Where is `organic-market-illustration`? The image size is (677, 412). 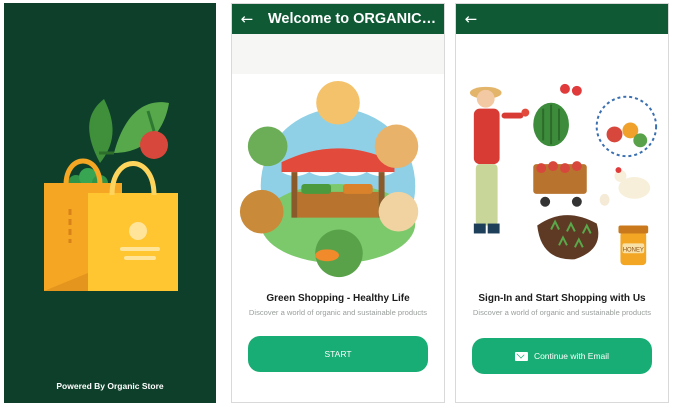 organic-market-illustration is located at coordinates (329, 179).